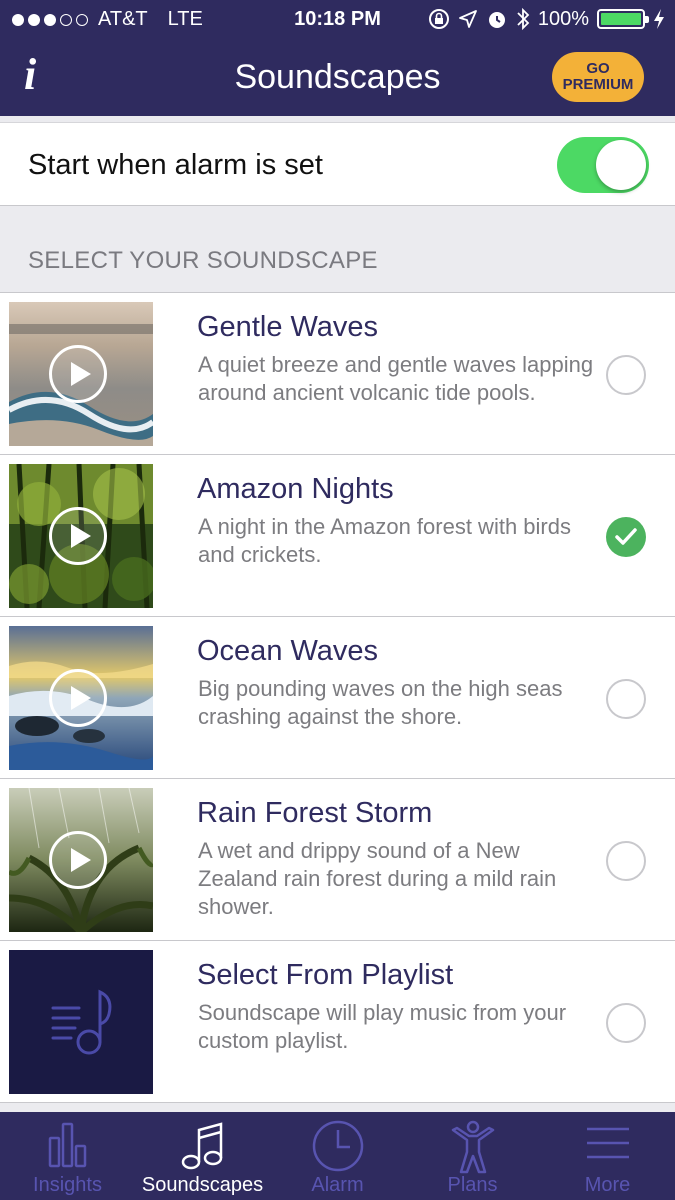 The height and width of the screenshot is (1200, 675). What do you see at coordinates (563, 18) in the screenshot?
I see `battery-percent: 100%` at bounding box center [563, 18].